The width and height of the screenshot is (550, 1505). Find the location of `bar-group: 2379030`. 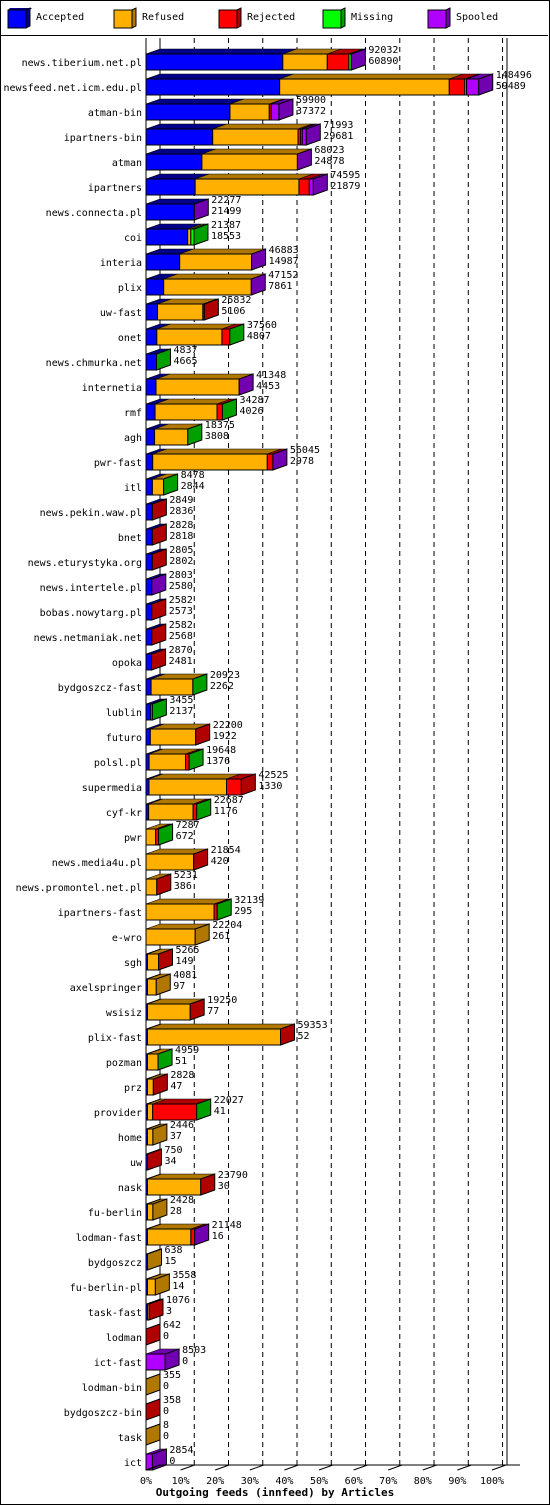

bar-group: 2379030 is located at coordinates (196, 1183).